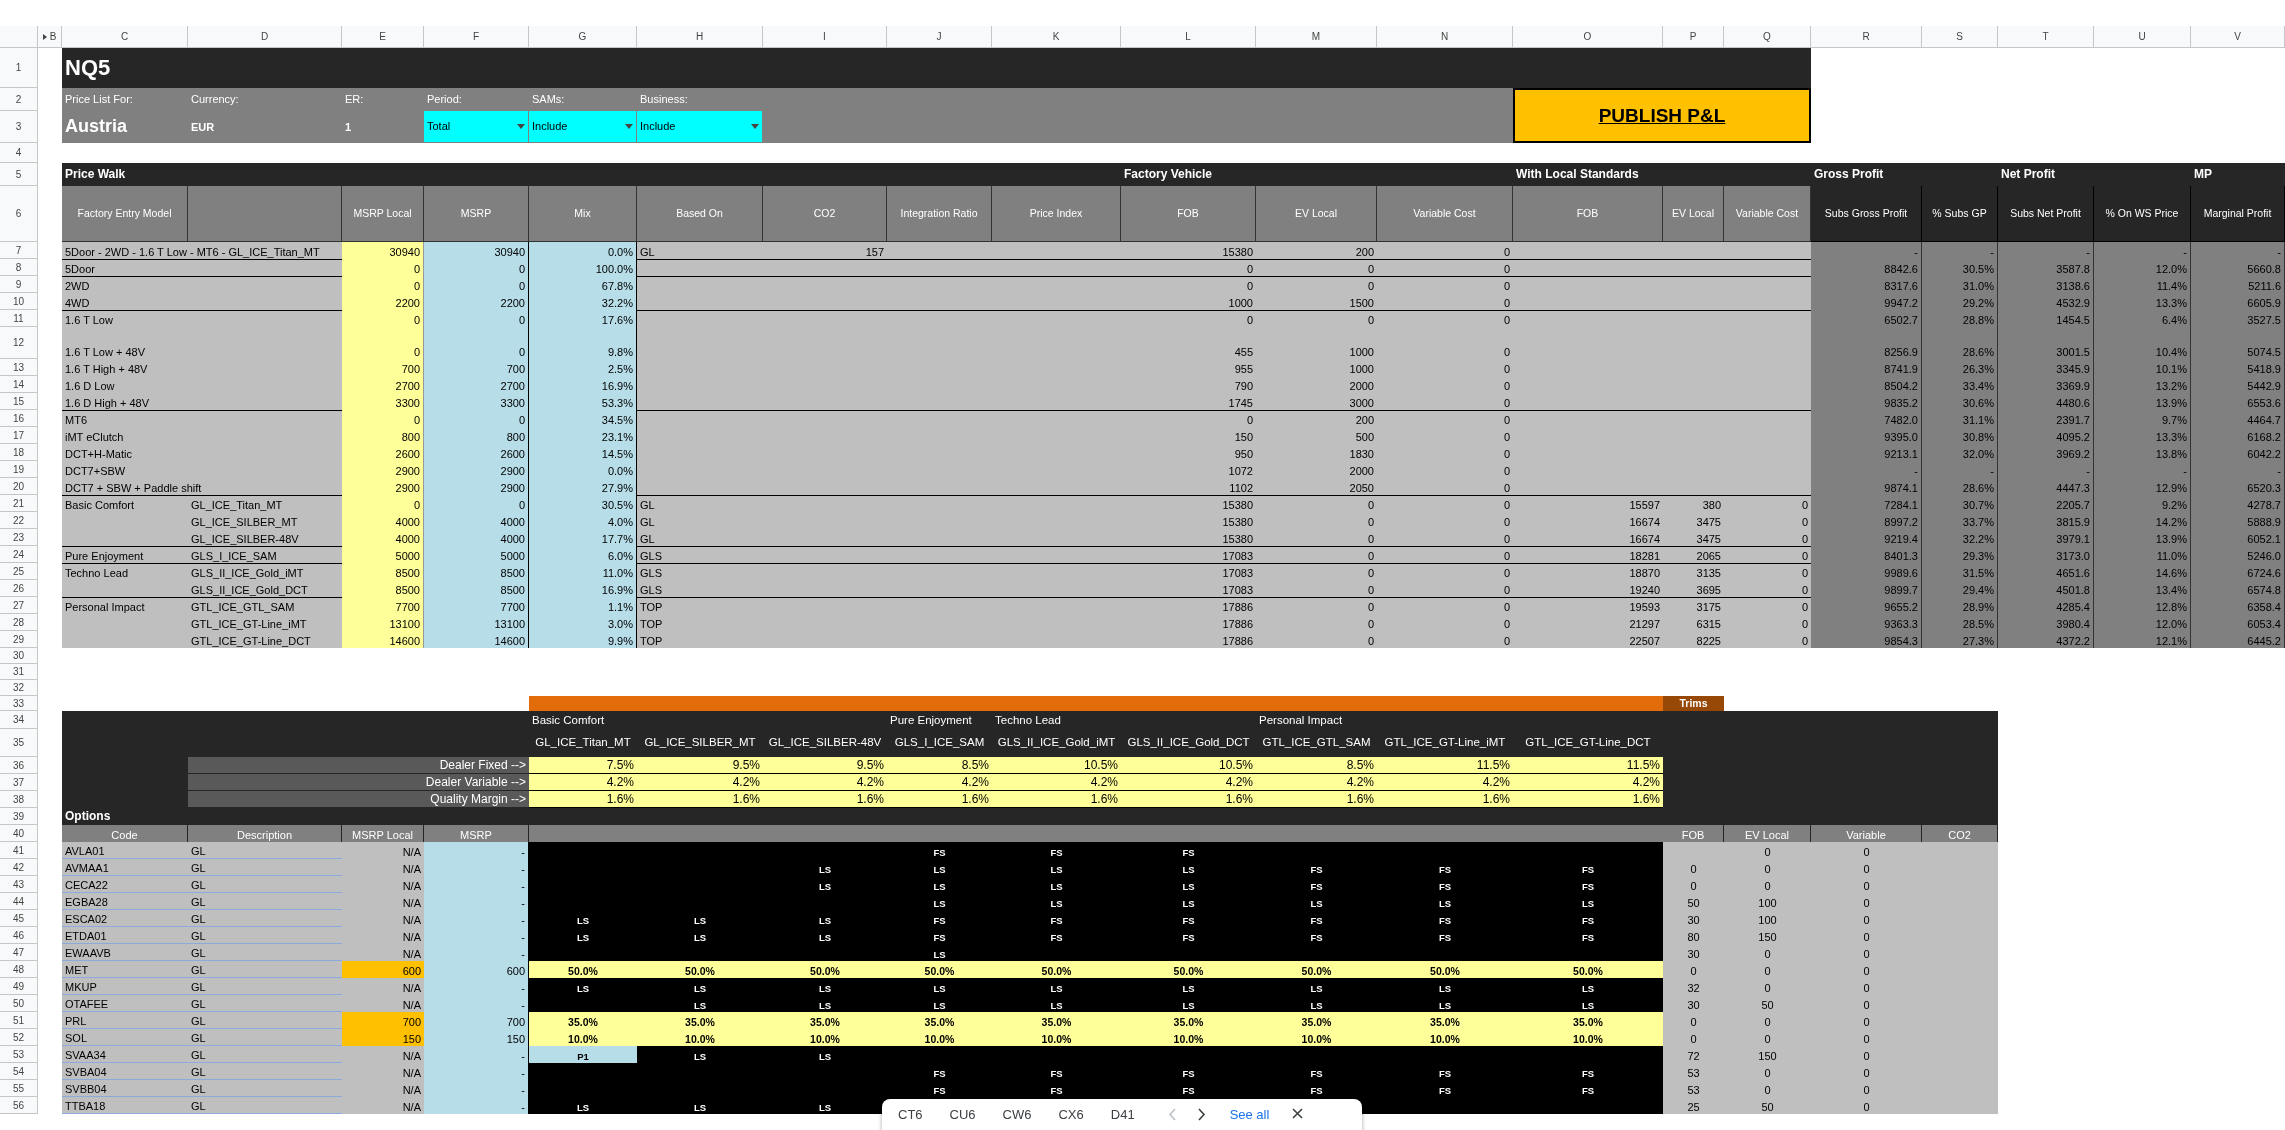 The image size is (2285, 1130). Describe the element at coordinates (2142, 384) in the screenshot. I see `table-cell: 13.2%` at that location.